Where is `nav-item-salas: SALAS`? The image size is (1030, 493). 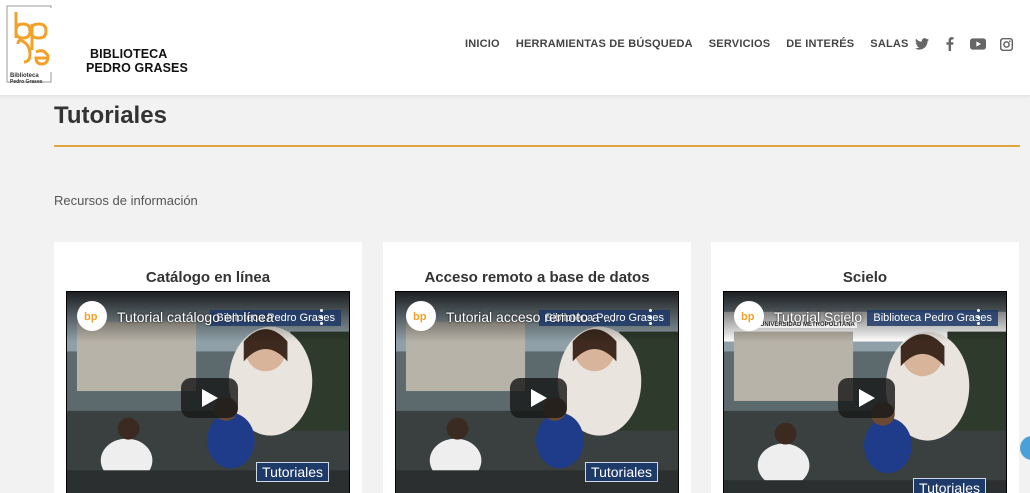
nav-item-salas: SALAS is located at coordinates (889, 44).